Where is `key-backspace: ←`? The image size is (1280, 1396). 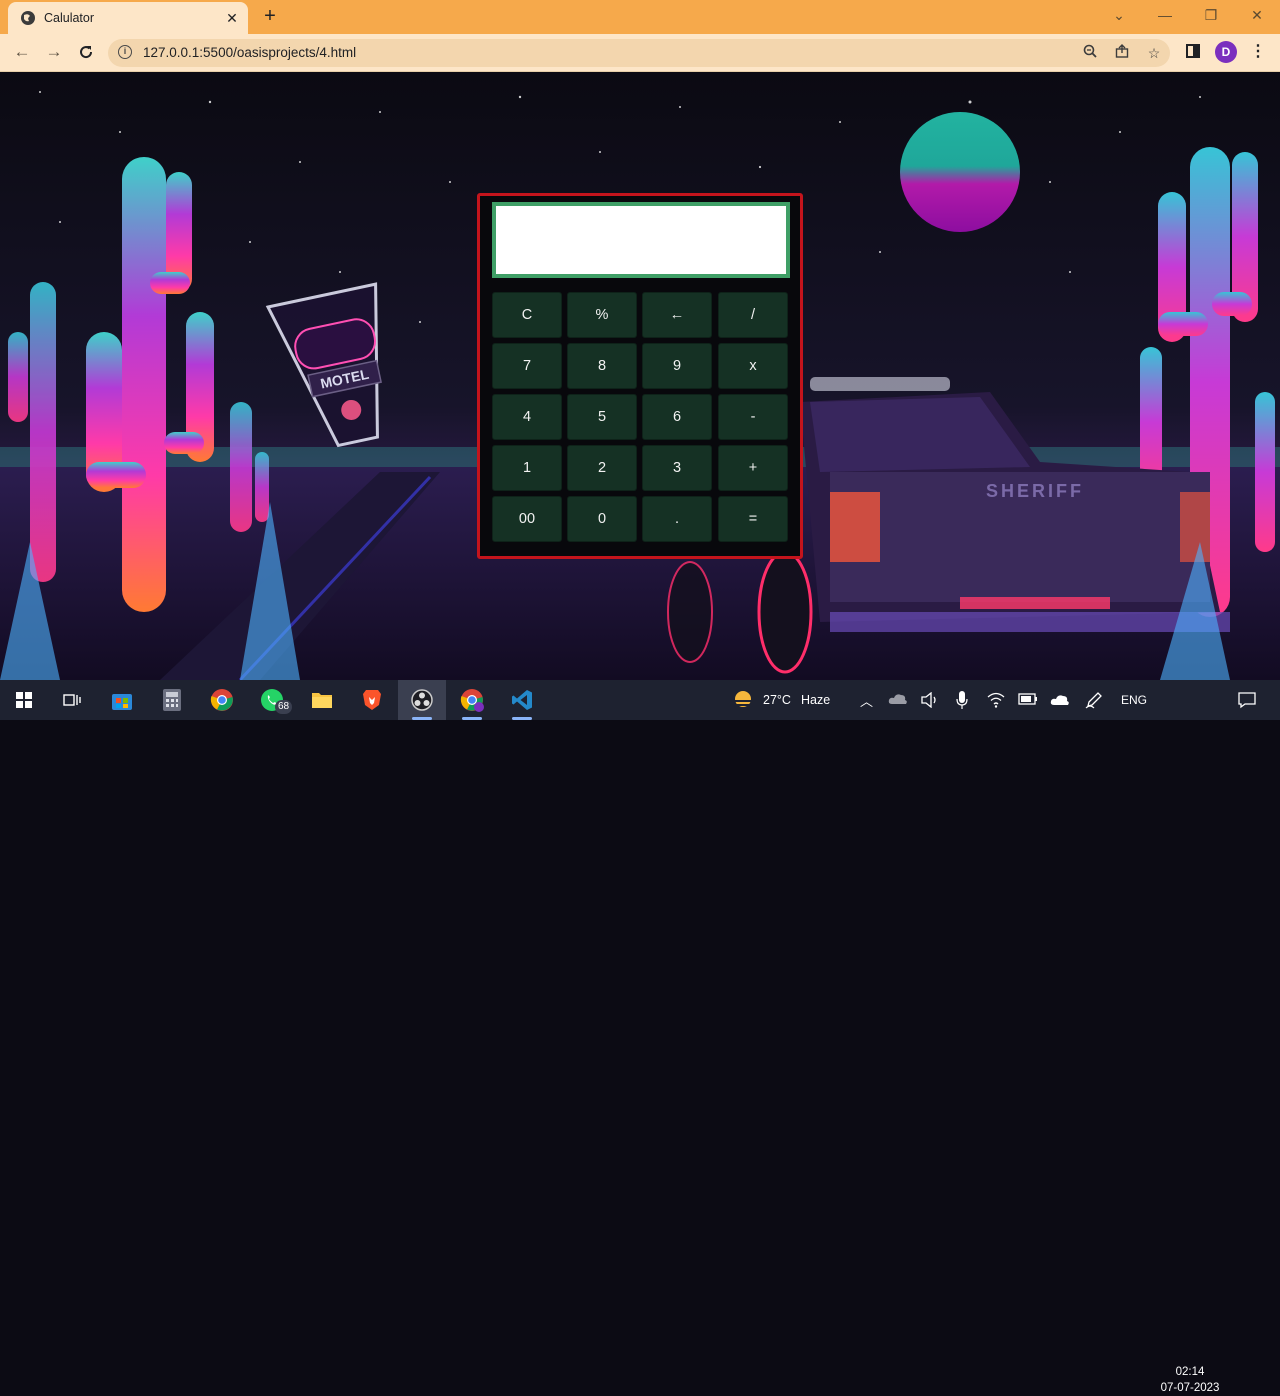
key-backspace: ← is located at coordinates (677, 315).